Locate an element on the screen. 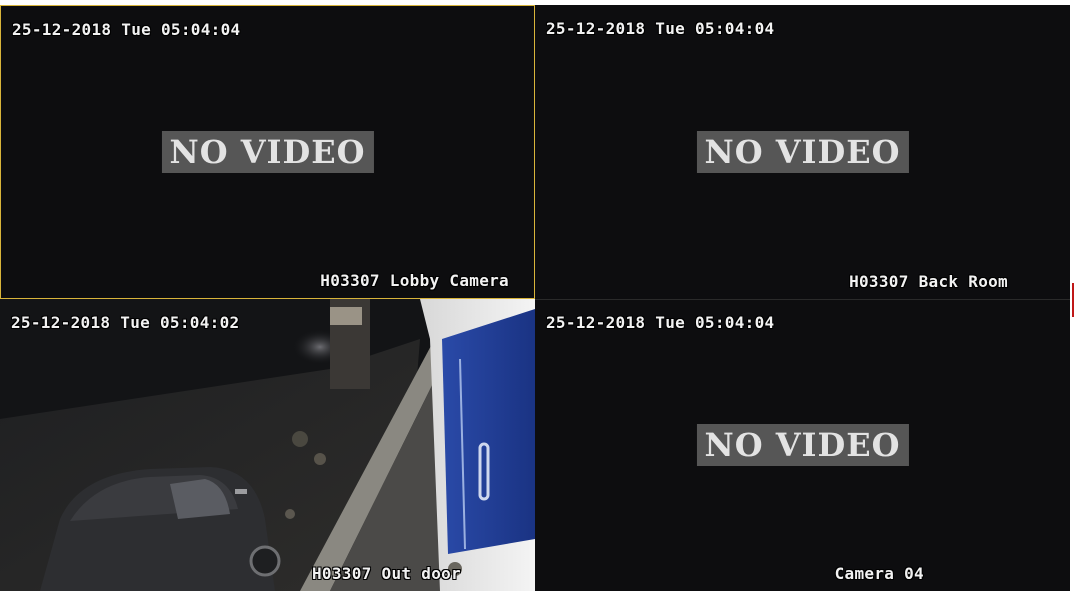  camera-name: Camera 04 is located at coordinates (879, 573).